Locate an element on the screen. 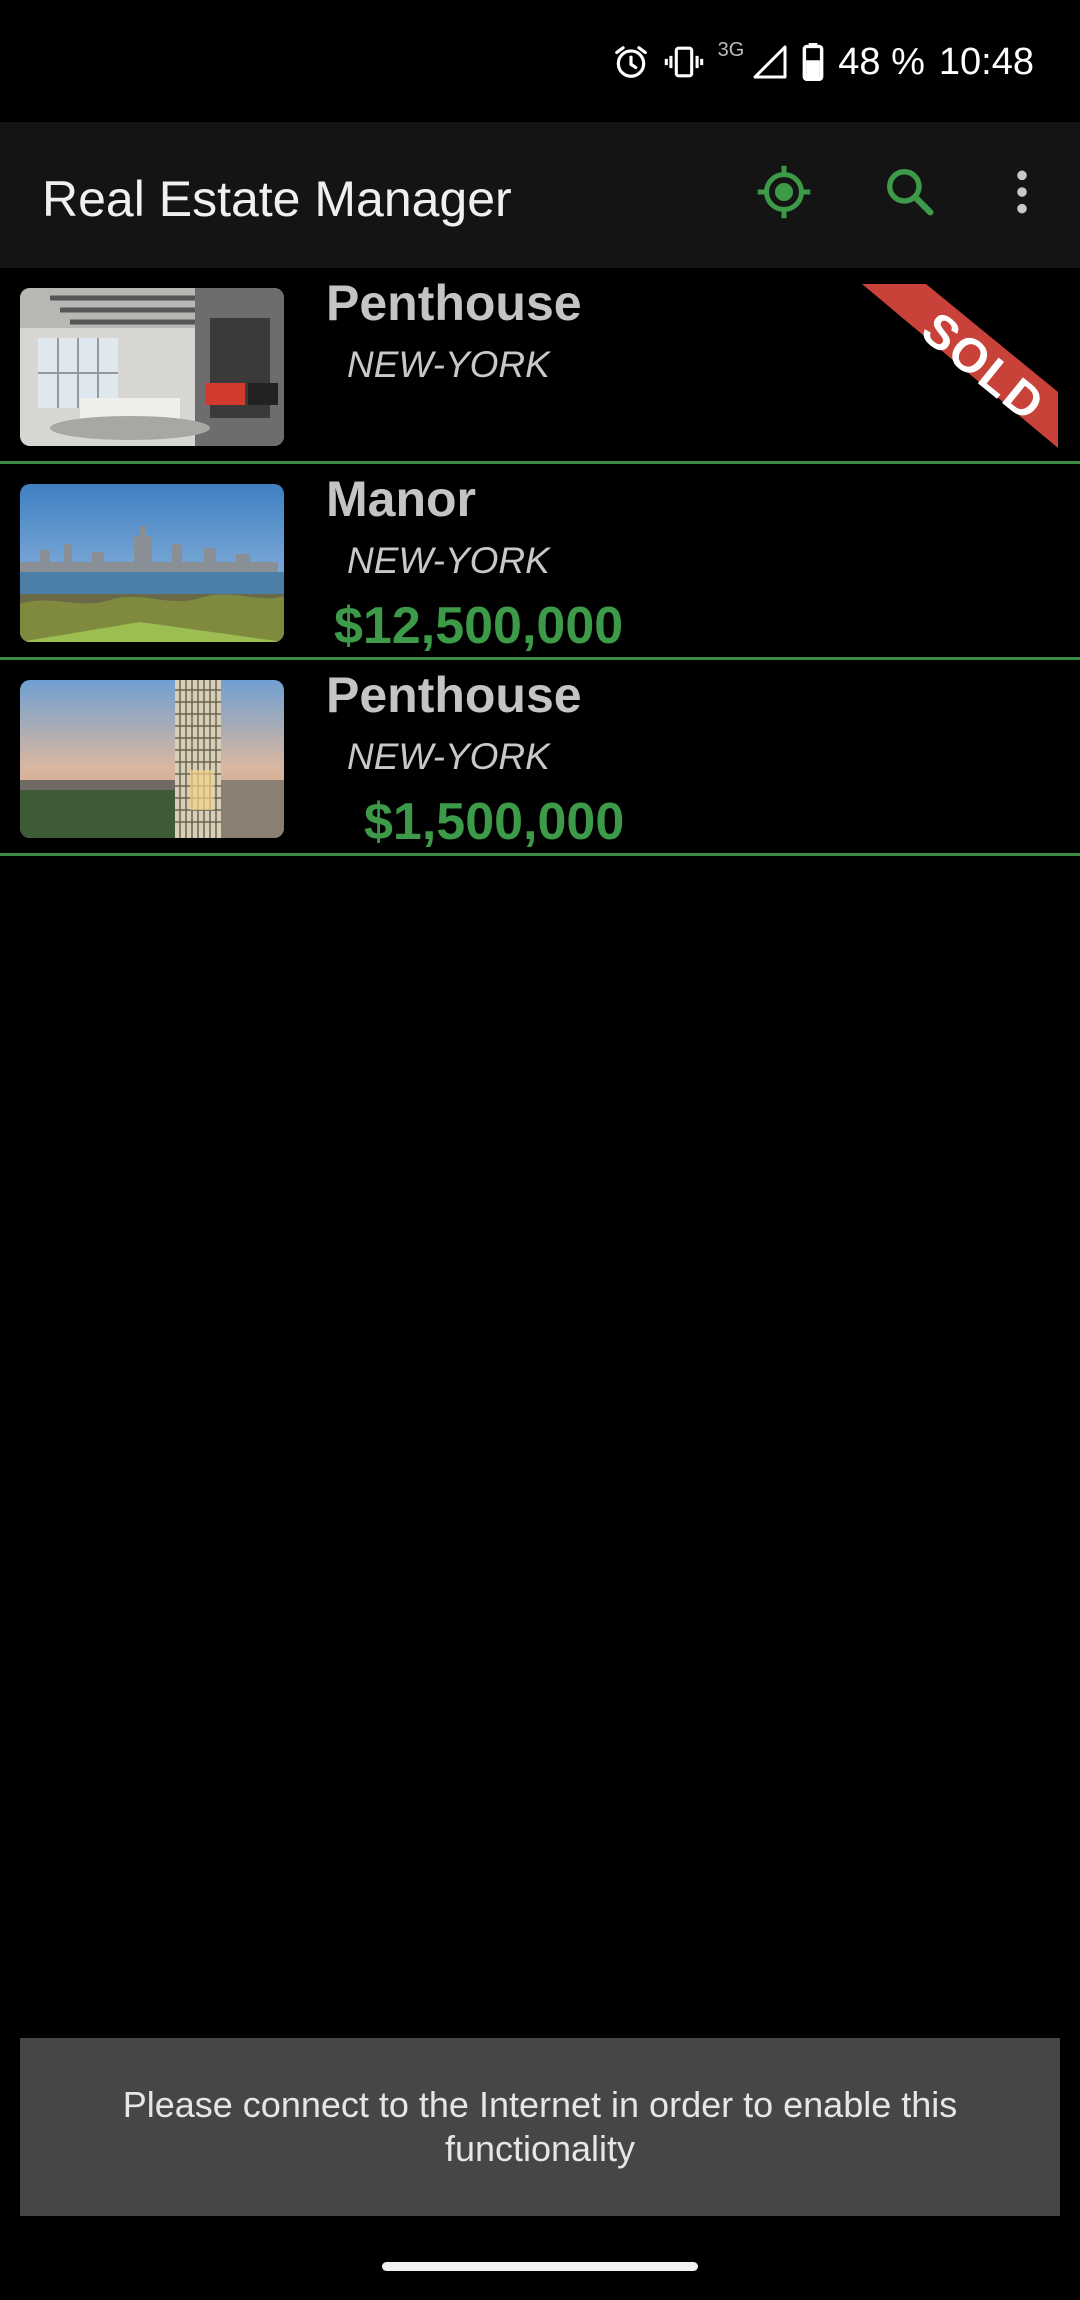  more-vert-icon is located at coordinates (1022, 194).